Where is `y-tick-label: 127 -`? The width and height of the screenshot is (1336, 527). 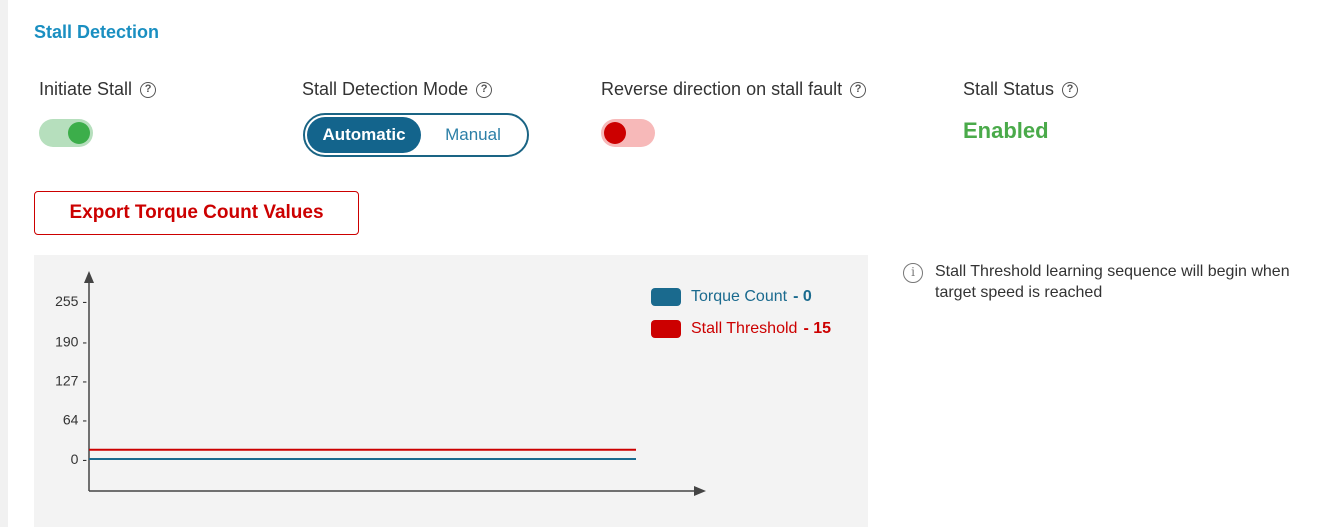
y-tick-label: 127 - is located at coordinates (71, 380).